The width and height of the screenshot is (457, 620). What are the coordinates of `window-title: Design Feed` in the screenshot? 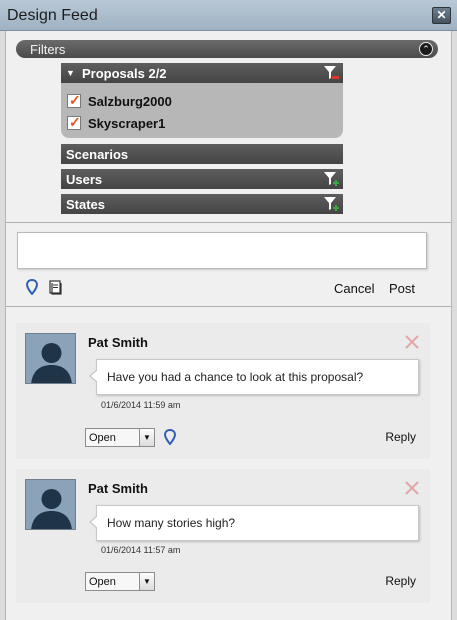 It's located at (52, 15).